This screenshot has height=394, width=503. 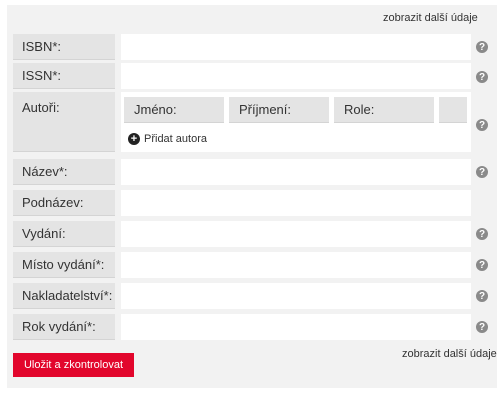 I want to click on publisher-input, so click(x=296, y=296).